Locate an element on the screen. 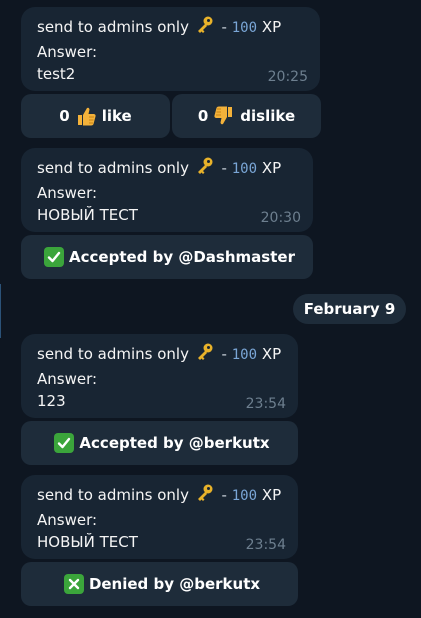  message-time: 20:25 is located at coordinates (287, 77).